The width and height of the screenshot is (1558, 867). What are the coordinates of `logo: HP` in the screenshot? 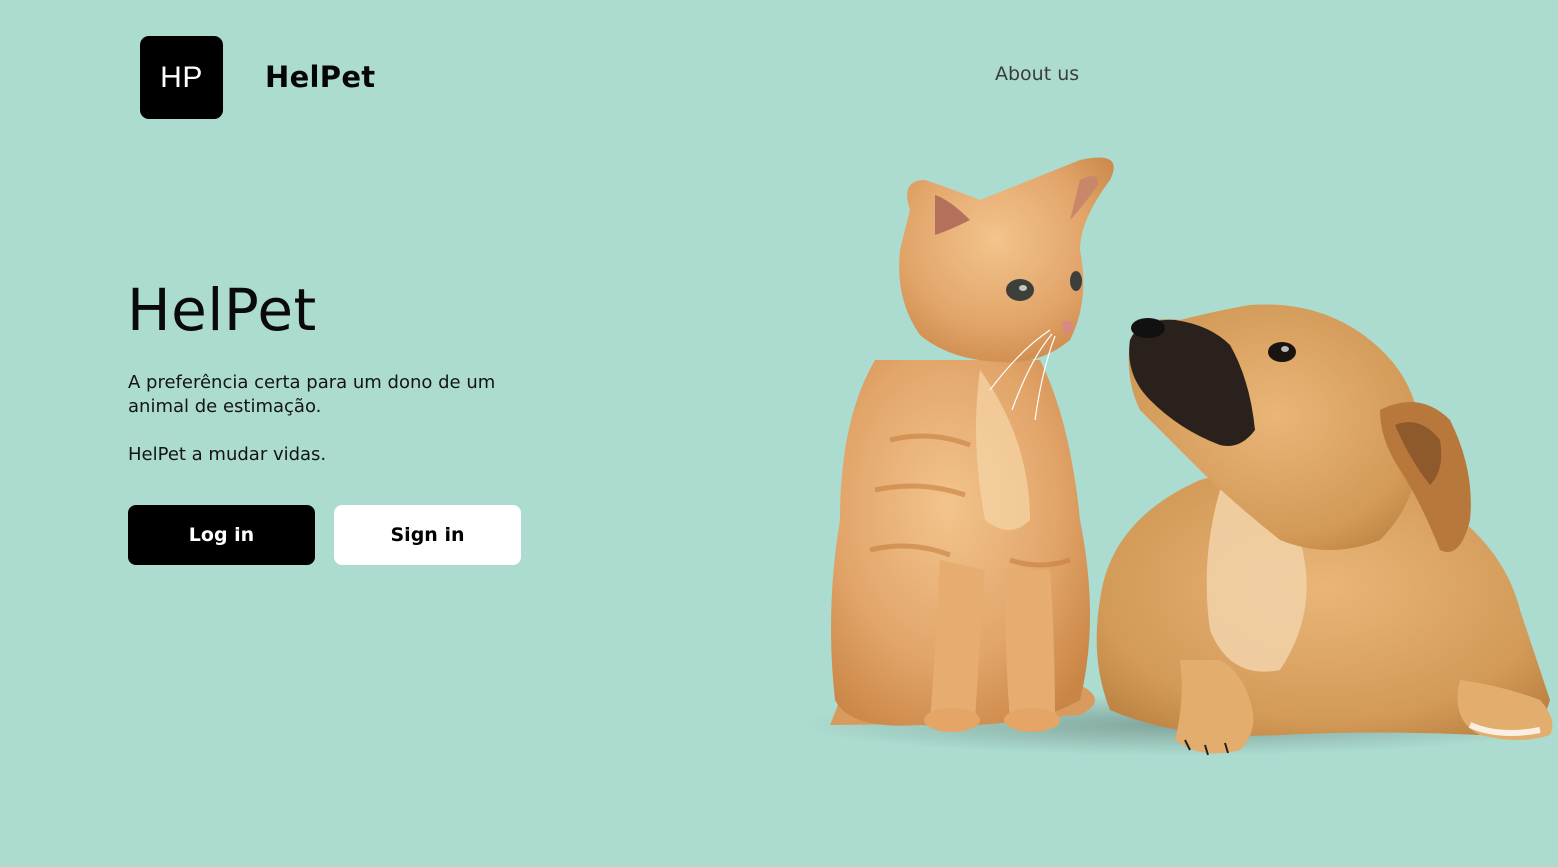 It's located at (181, 77).